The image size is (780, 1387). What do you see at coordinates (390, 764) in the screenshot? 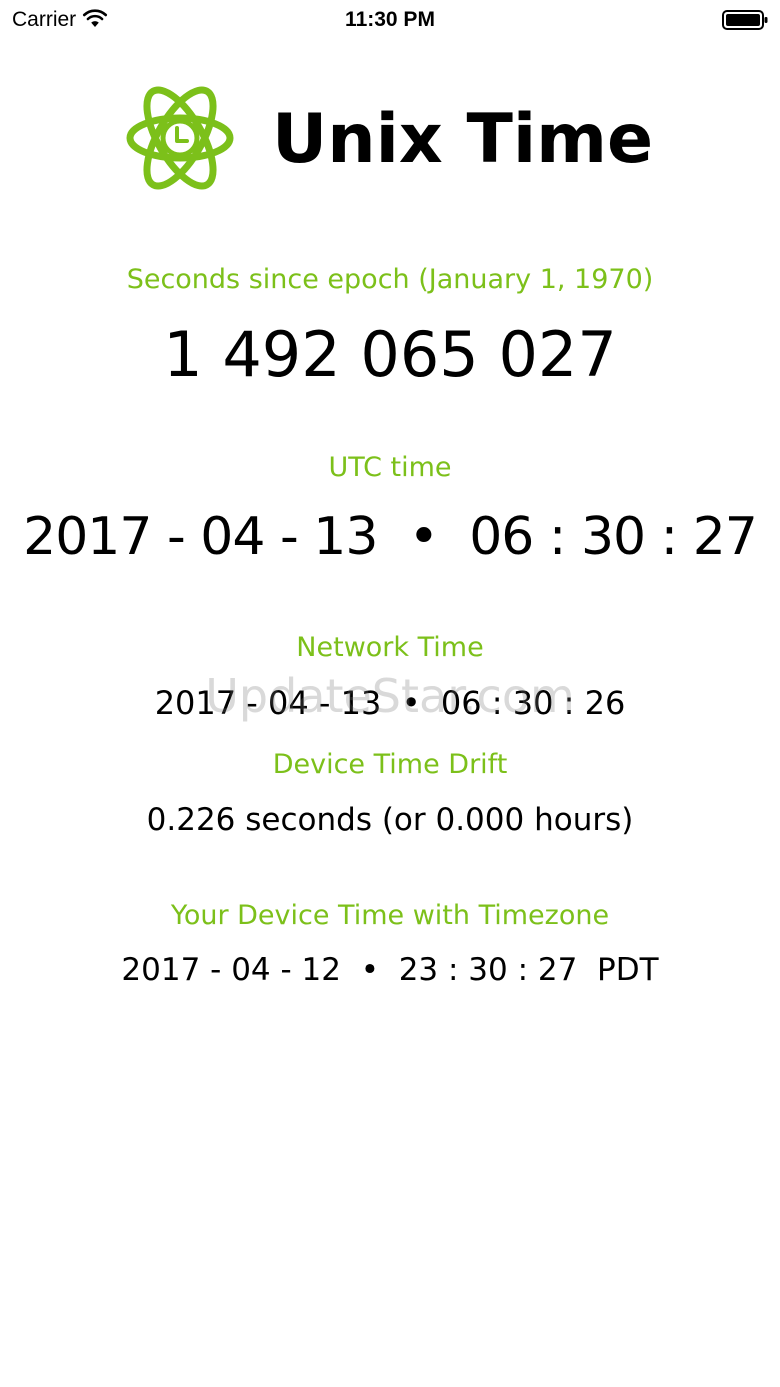
I see `device-drift-label: Device Time Drift` at bounding box center [390, 764].